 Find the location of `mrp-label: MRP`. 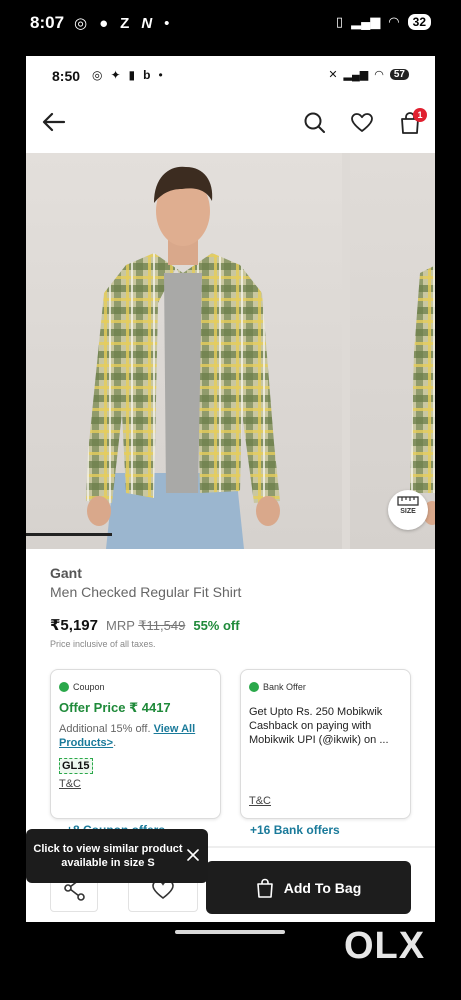

mrp-label: MRP is located at coordinates (120, 625).